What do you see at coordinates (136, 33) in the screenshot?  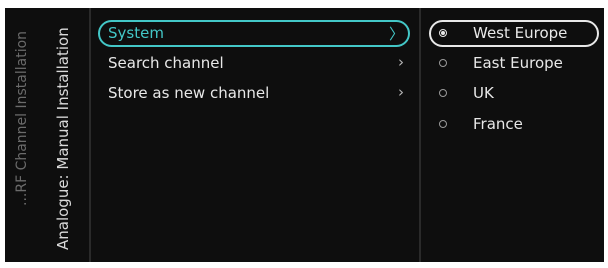 I see `menu-item-label: System` at bounding box center [136, 33].